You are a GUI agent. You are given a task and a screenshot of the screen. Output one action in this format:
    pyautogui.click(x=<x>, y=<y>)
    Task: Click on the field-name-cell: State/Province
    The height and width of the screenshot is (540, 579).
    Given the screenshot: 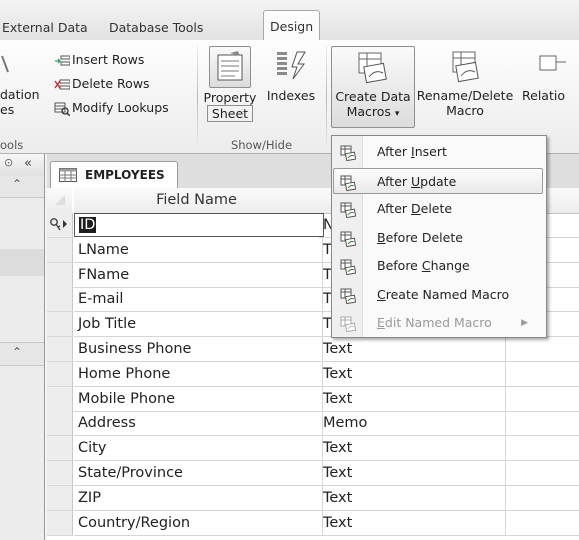 What is the action you would take?
    pyautogui.click(x=198, y=473)
    